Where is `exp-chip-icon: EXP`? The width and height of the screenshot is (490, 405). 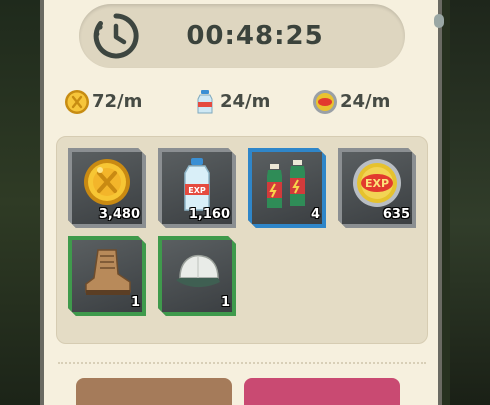
exp-chip-icon: EXP is located at coordinates (377, 183).